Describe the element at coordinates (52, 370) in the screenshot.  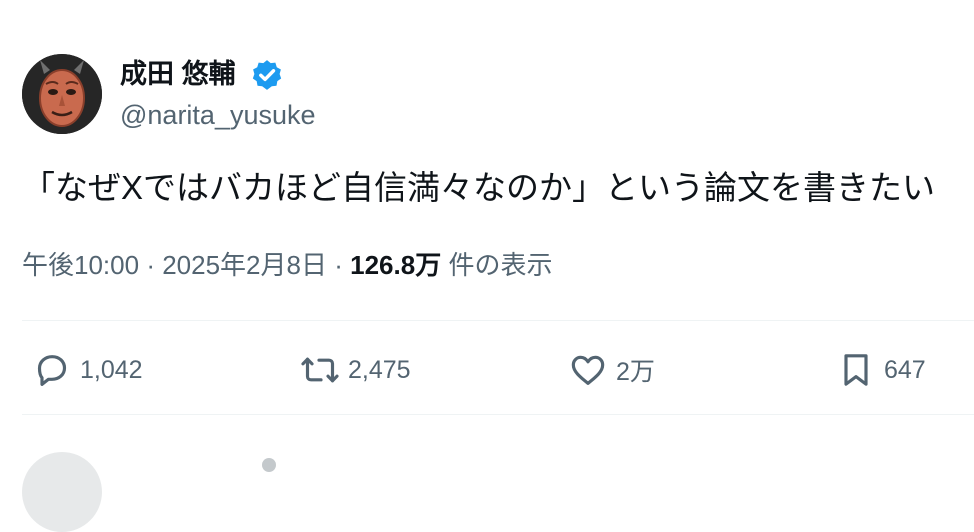
I see `reply-icon` at that location.